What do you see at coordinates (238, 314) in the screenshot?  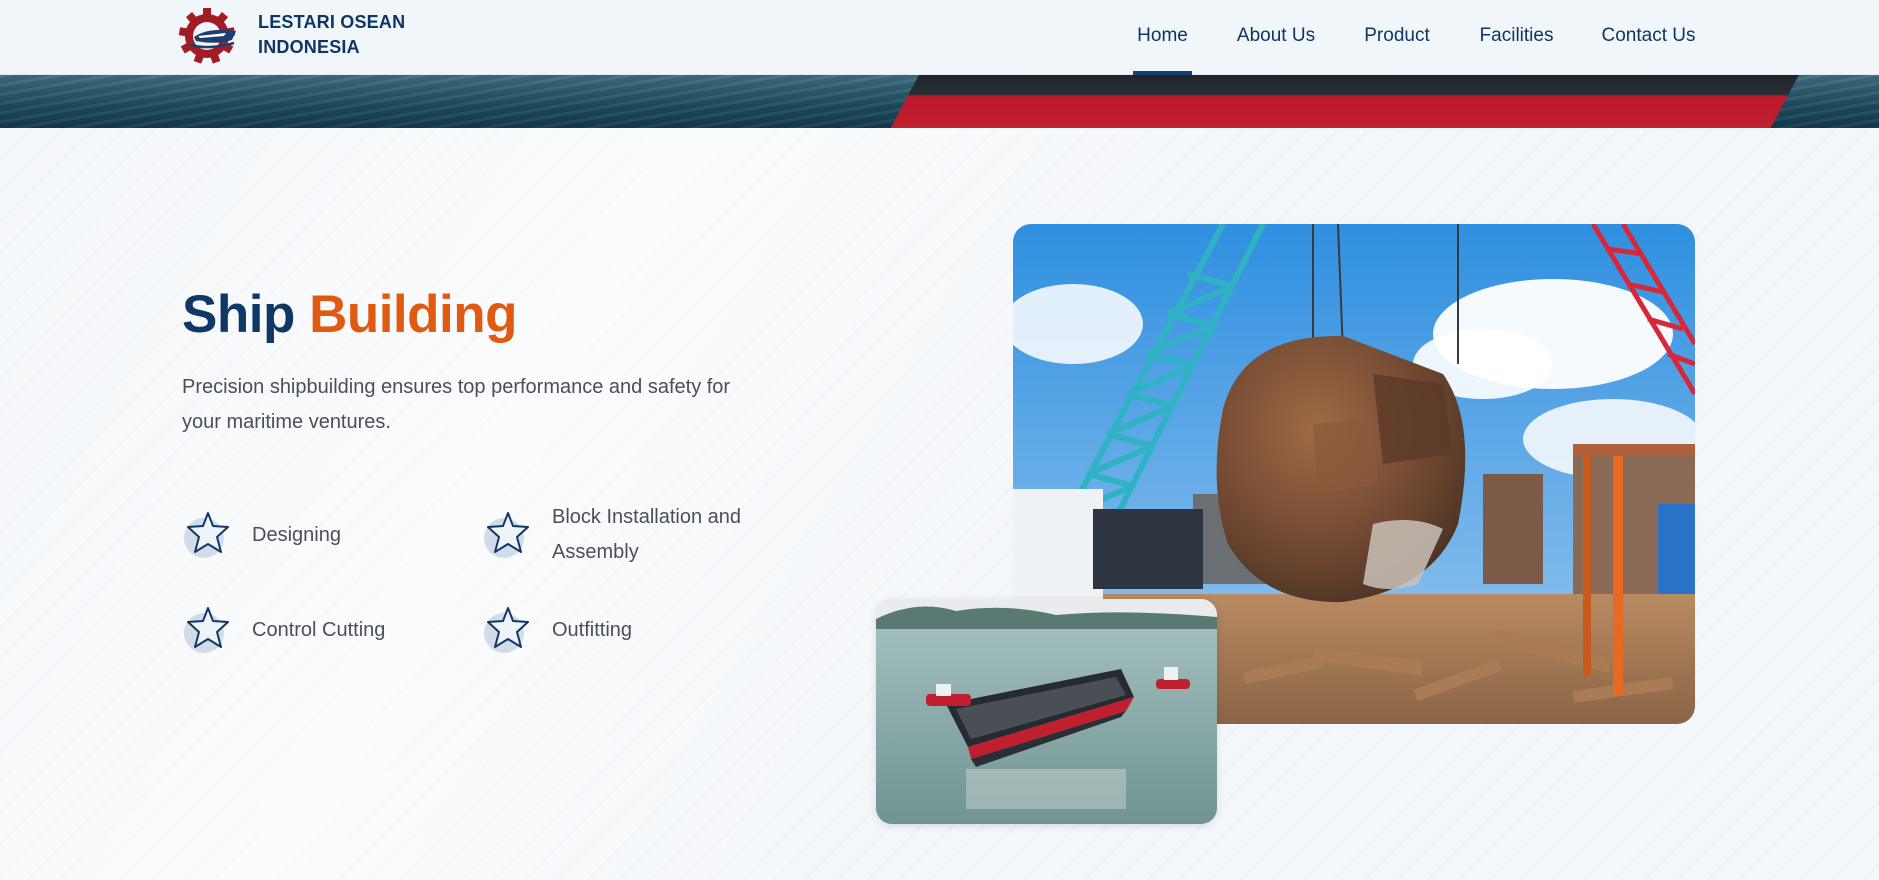 I see `section-title-plain: Ship` at bounding box center [238, 314].